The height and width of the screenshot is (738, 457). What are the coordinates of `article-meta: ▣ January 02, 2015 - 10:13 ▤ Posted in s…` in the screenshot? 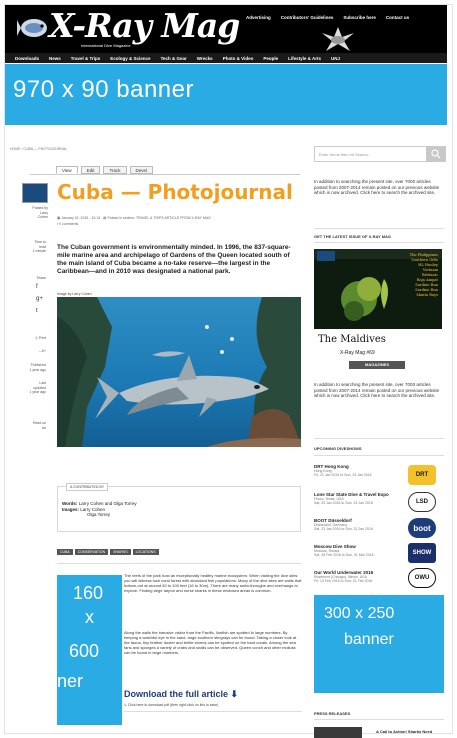 It's located at (134, 218).